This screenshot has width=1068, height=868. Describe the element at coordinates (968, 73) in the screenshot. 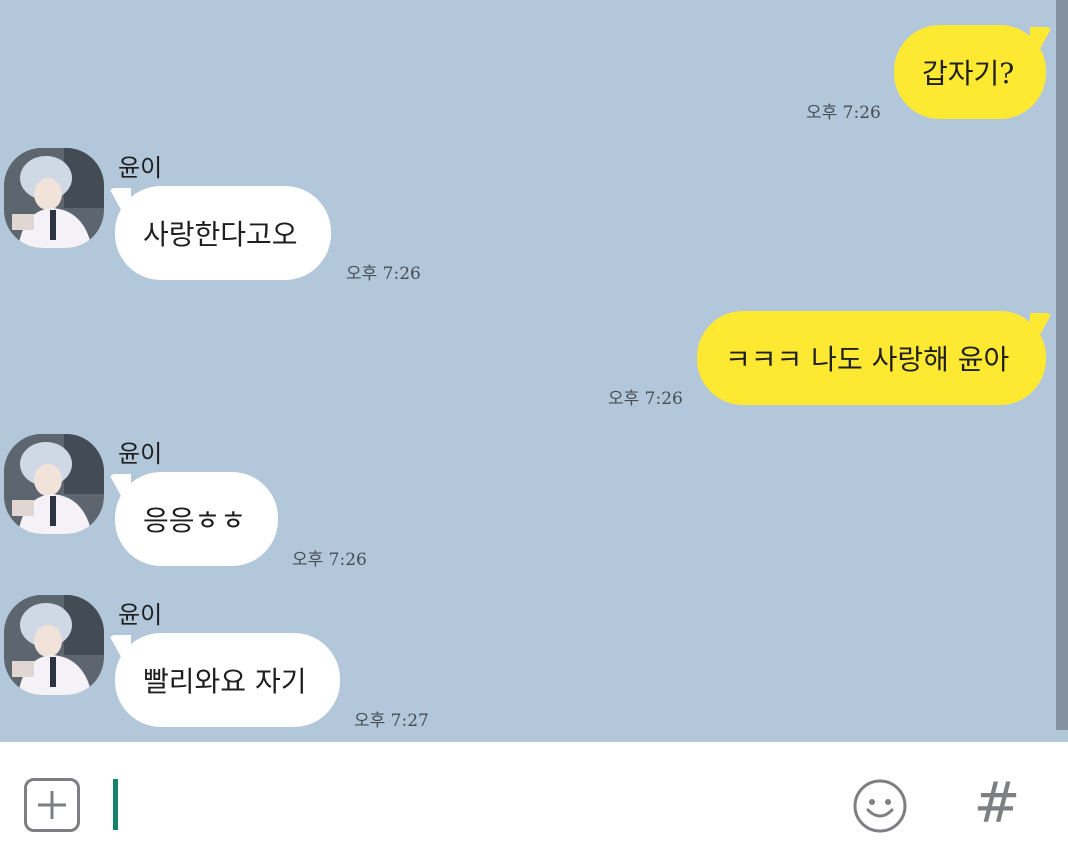

I see `message-text: 갑자기?` at that location.